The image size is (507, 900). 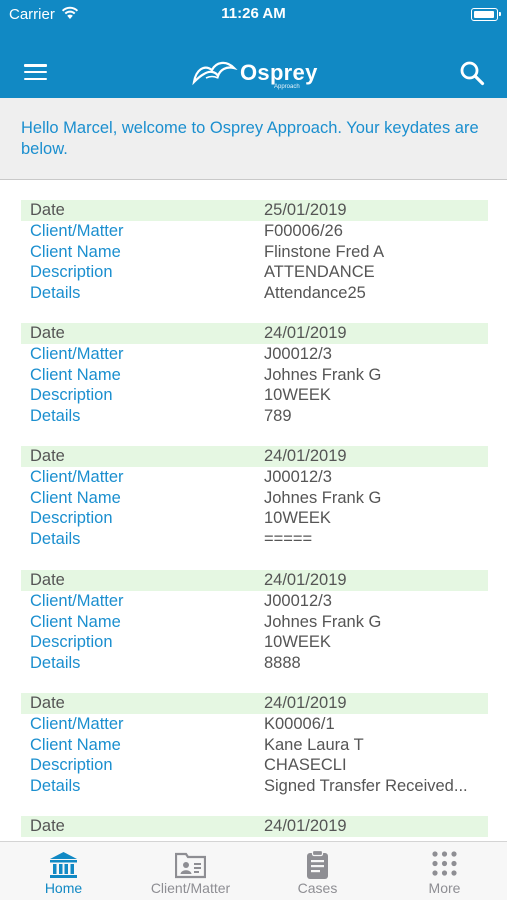 What do you see at coordinates (279, 72) in the screenshot?
I see `logo-text: Osprey` at bounding box center [279, 72].